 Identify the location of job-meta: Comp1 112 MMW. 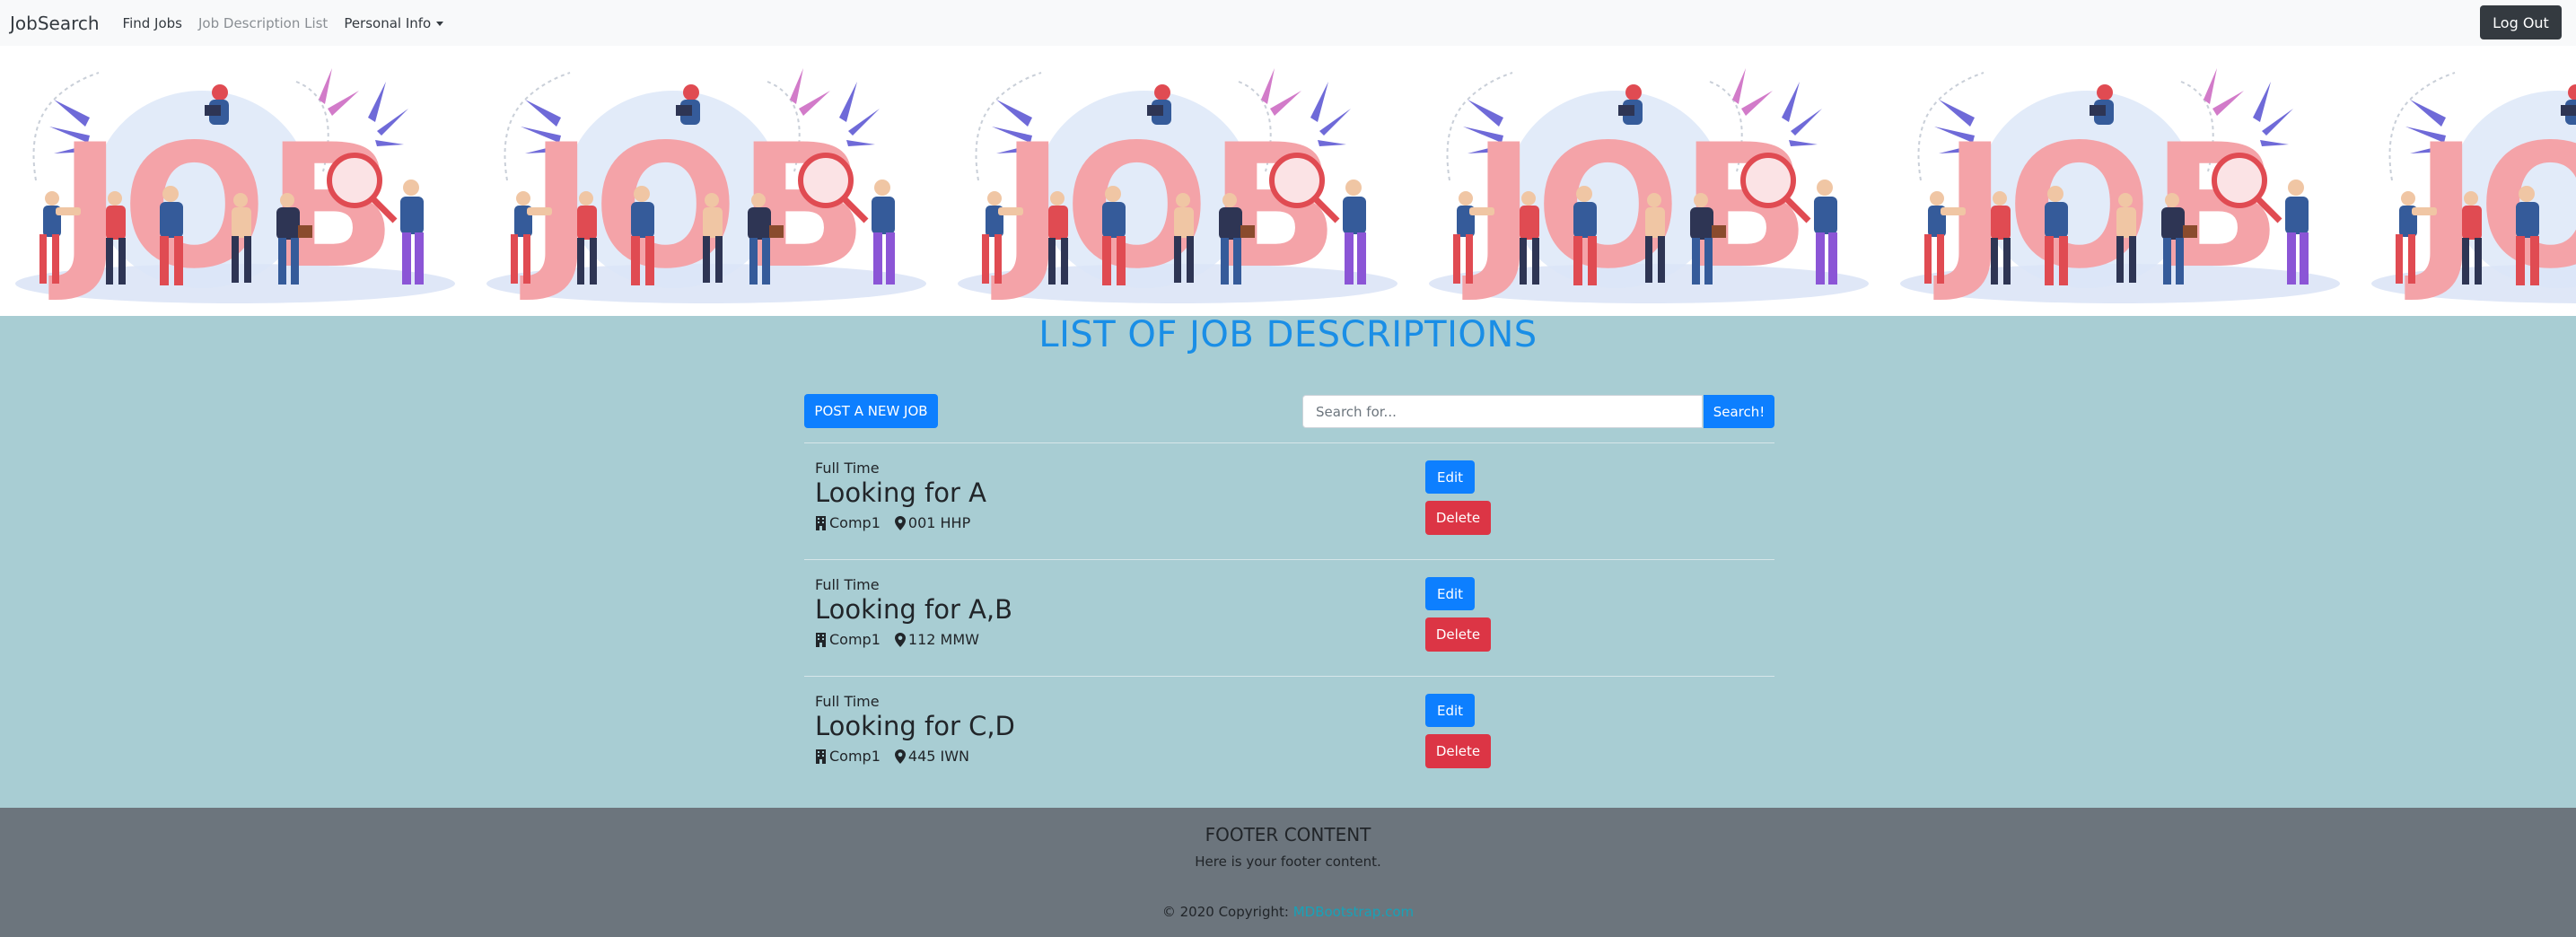
(897, 639).